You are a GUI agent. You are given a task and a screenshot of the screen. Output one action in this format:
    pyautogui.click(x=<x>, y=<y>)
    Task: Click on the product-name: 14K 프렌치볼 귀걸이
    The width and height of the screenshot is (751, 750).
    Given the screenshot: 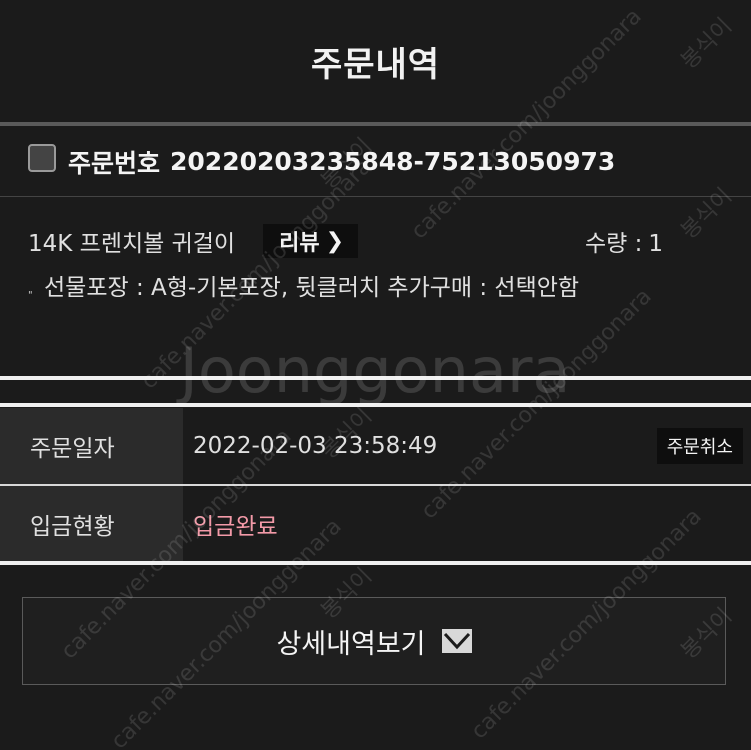 What is the action you would take?
    pyautogui.click(x=131, y=241)
    